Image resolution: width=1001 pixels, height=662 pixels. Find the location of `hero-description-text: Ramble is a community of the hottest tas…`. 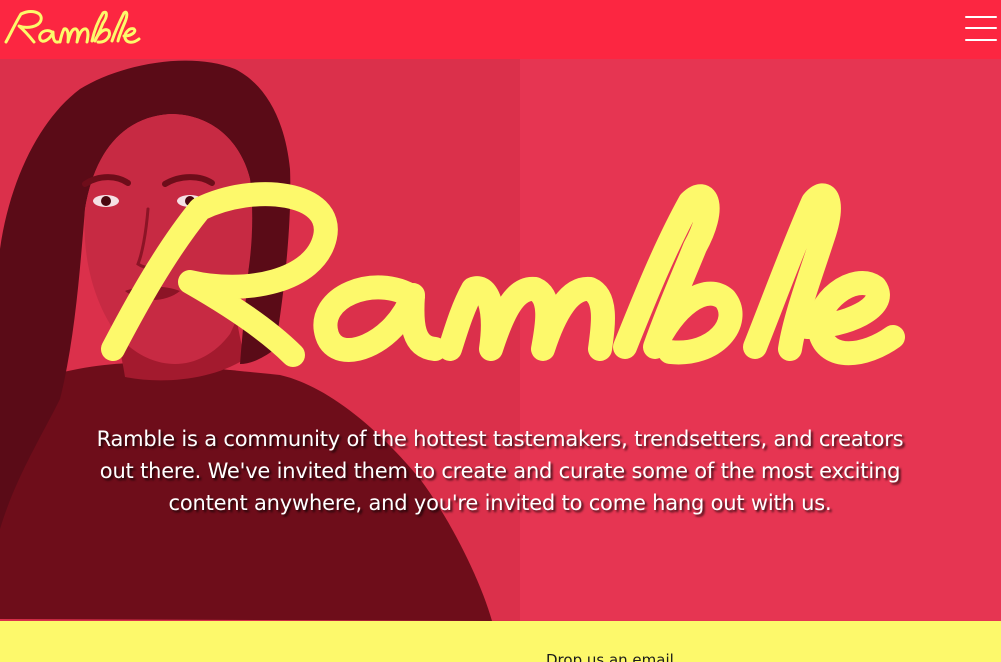

hero-description-text: Ramble is a community of the hottest tas… is located at coordinates (500, 471).